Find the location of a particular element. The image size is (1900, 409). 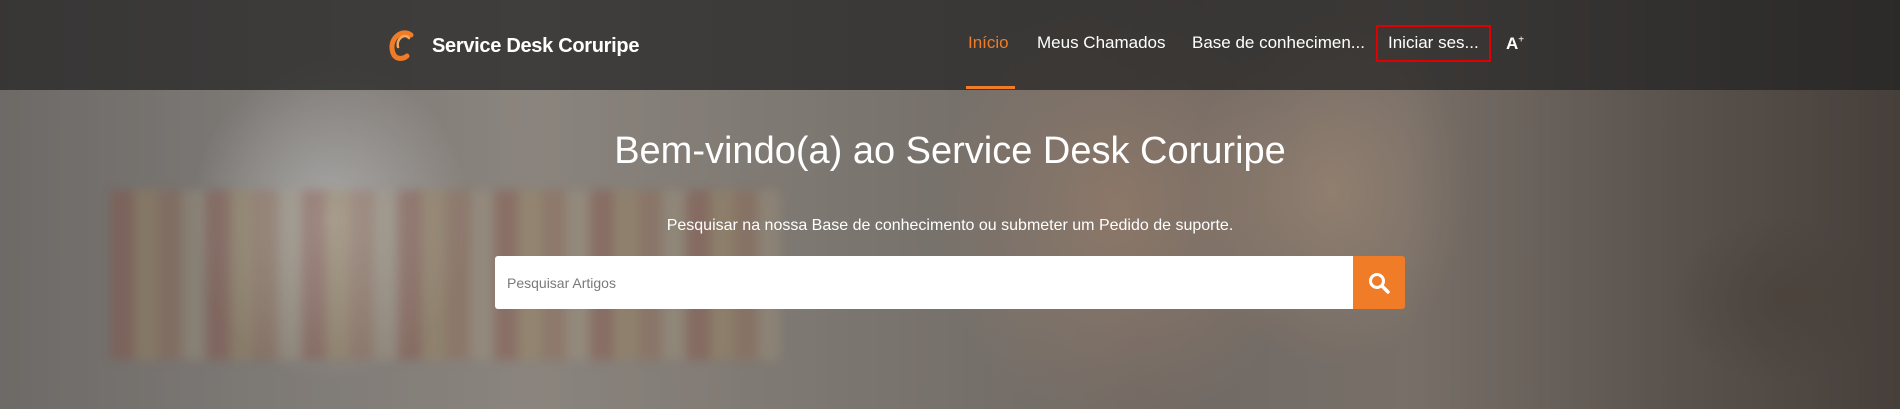

search-icon is located at coordinates (1379, 283).